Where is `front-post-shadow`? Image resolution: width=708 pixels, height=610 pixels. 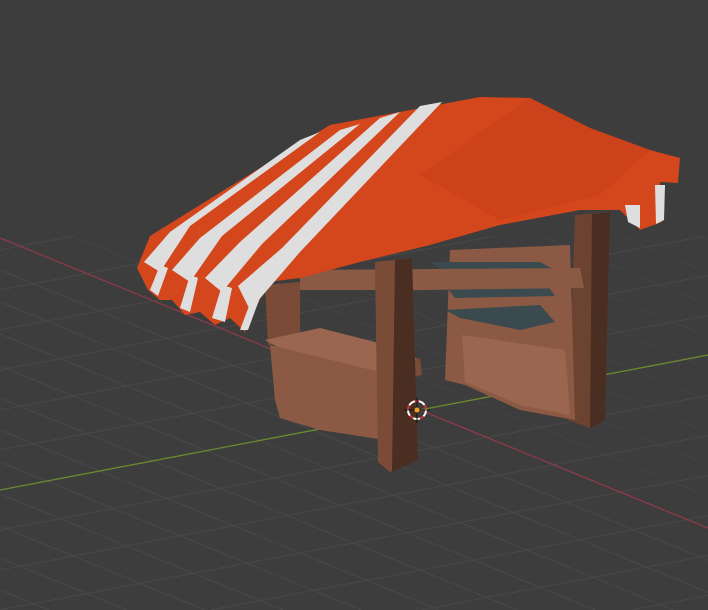 front-post-shadow is located at coordinates (405, 365).